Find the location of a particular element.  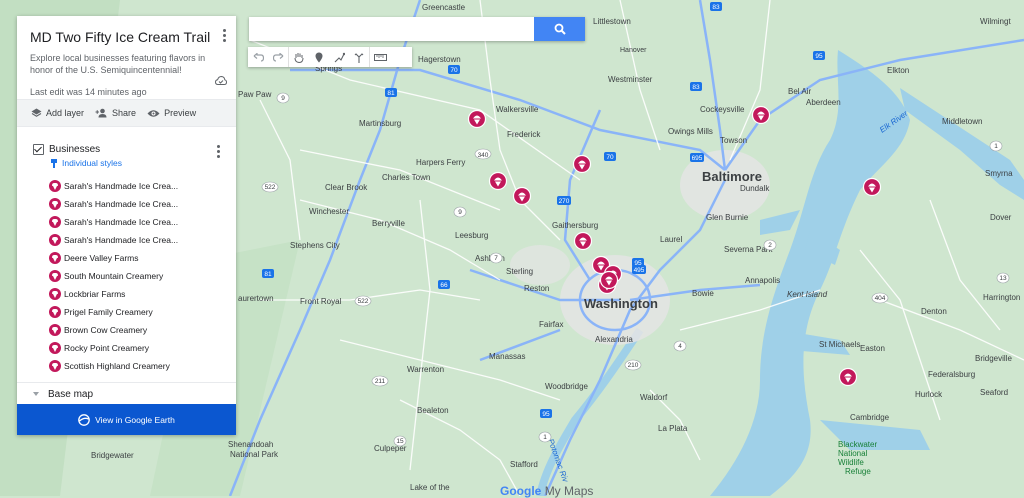

layer-visibility-checkbox is located at coordinates (38, 149).